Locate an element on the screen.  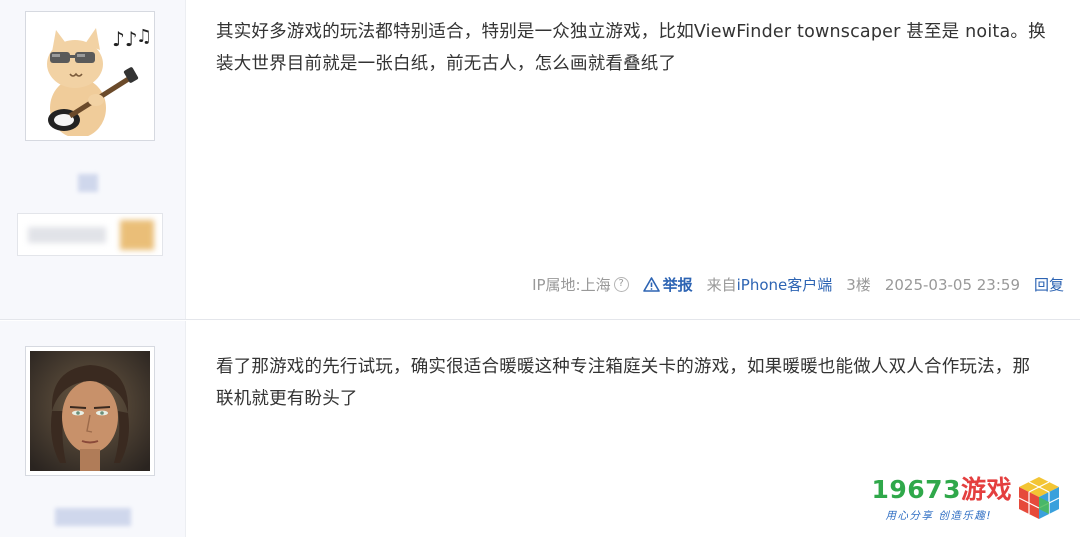
watermark-text: 19673游戏 用心分享 创造乐趣! is located at coordinates (942, 499).